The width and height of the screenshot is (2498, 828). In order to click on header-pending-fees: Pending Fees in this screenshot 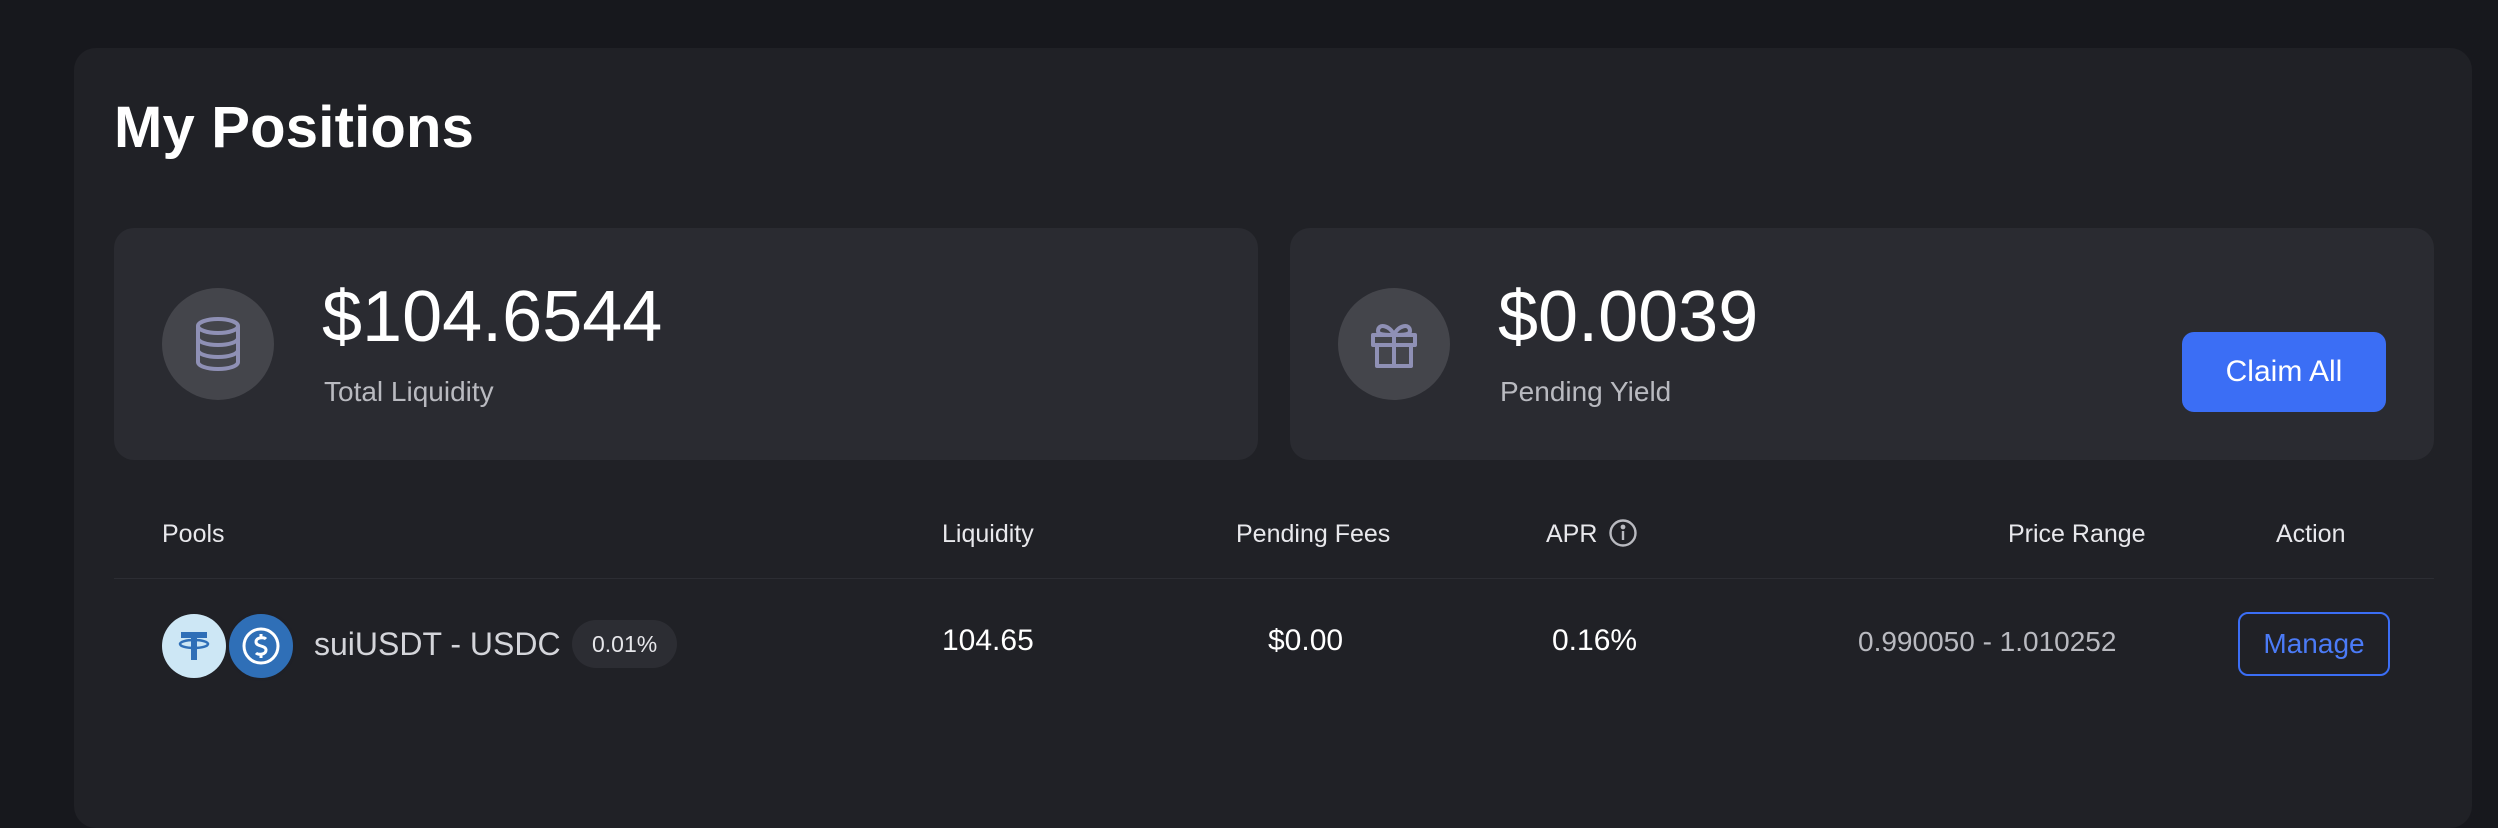, I will do `click(1313, 534)`.